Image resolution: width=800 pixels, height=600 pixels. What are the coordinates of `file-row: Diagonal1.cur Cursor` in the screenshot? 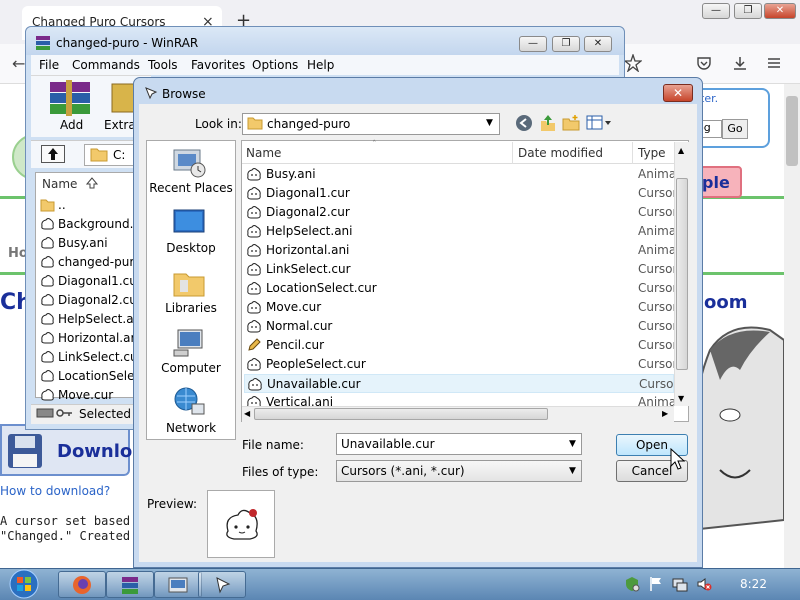 It's located at (459, 193).